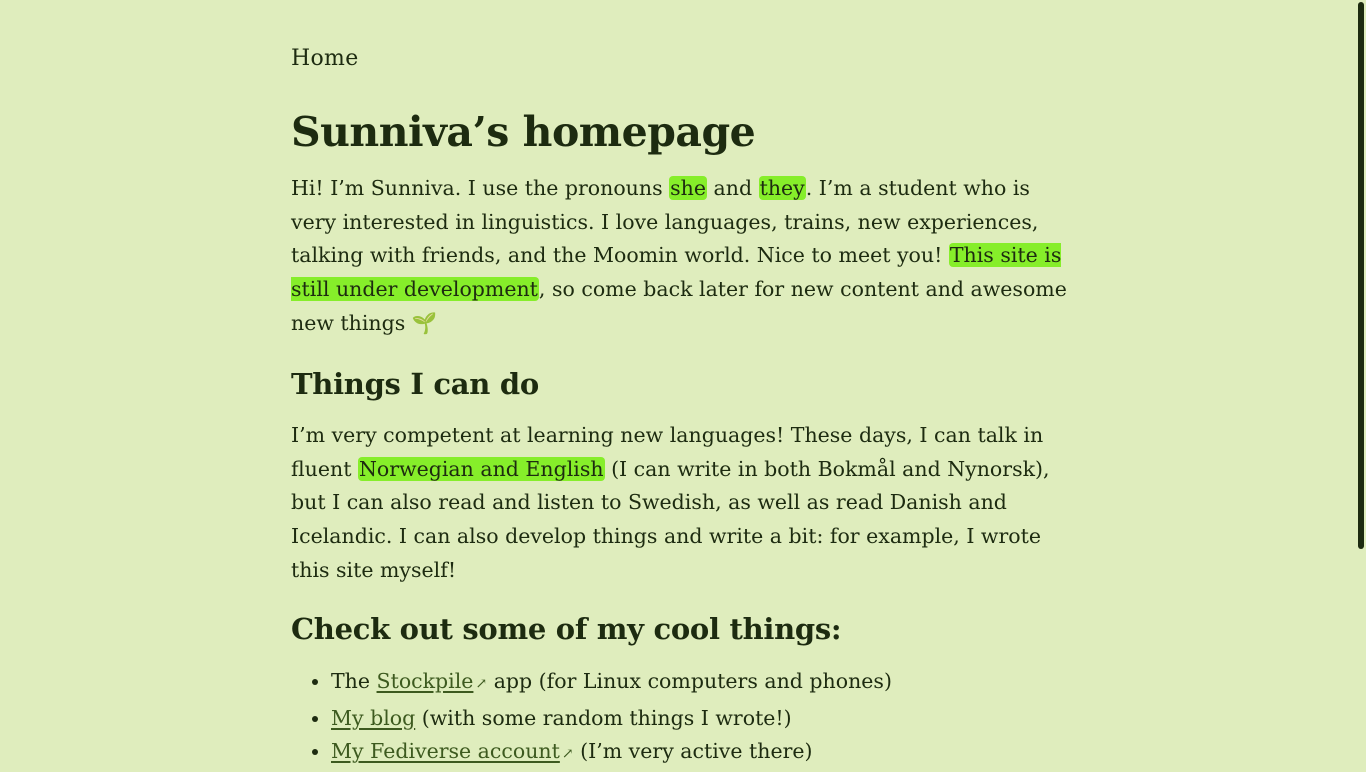 This screenshot has width=1366, height=772. What do you see at coordinates (373, 718) in the screenshot?
I see `blog-link: My blog` at bounding box center [373, 718].